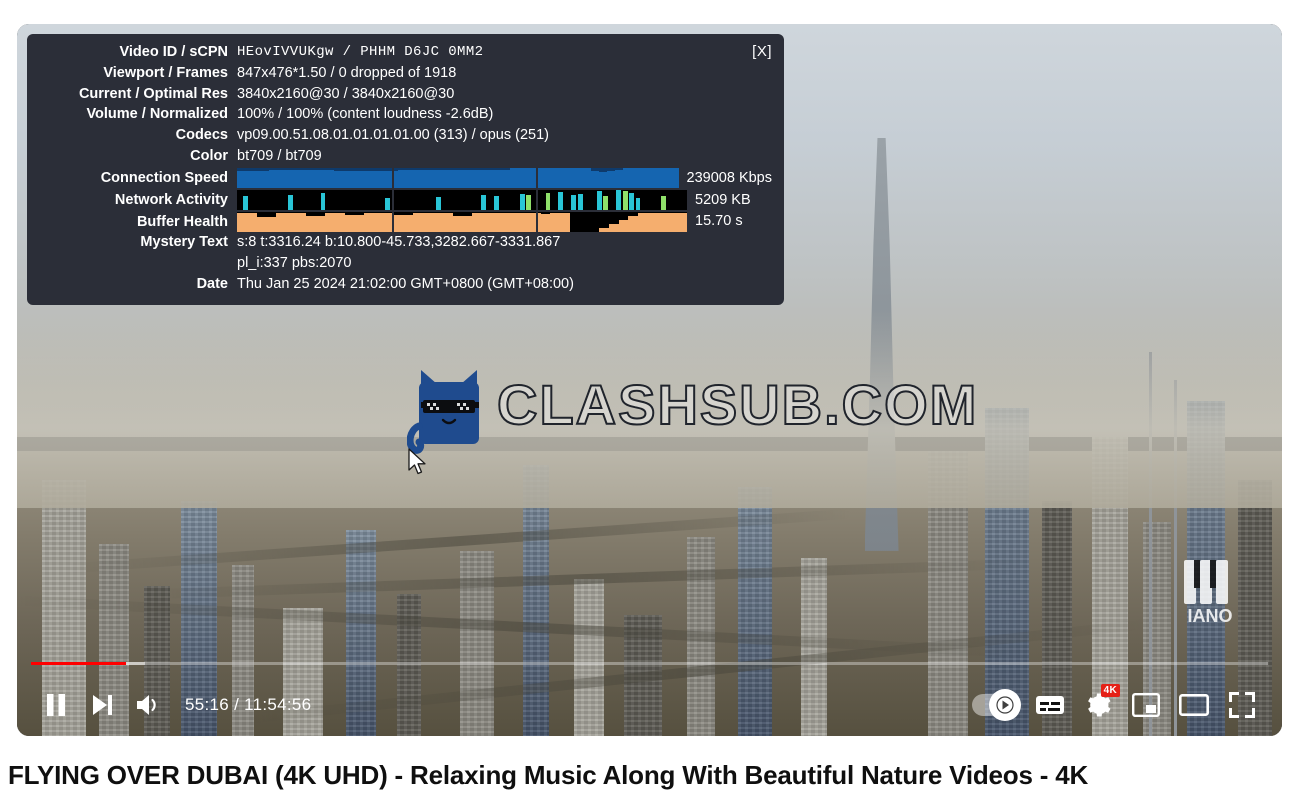 Image resolution: width=1299 pixels, height=808 pixels. Describe the element at coordinates (723, 199) in the screenshot. I see `network-activity-value: 5209 KB` at that location.